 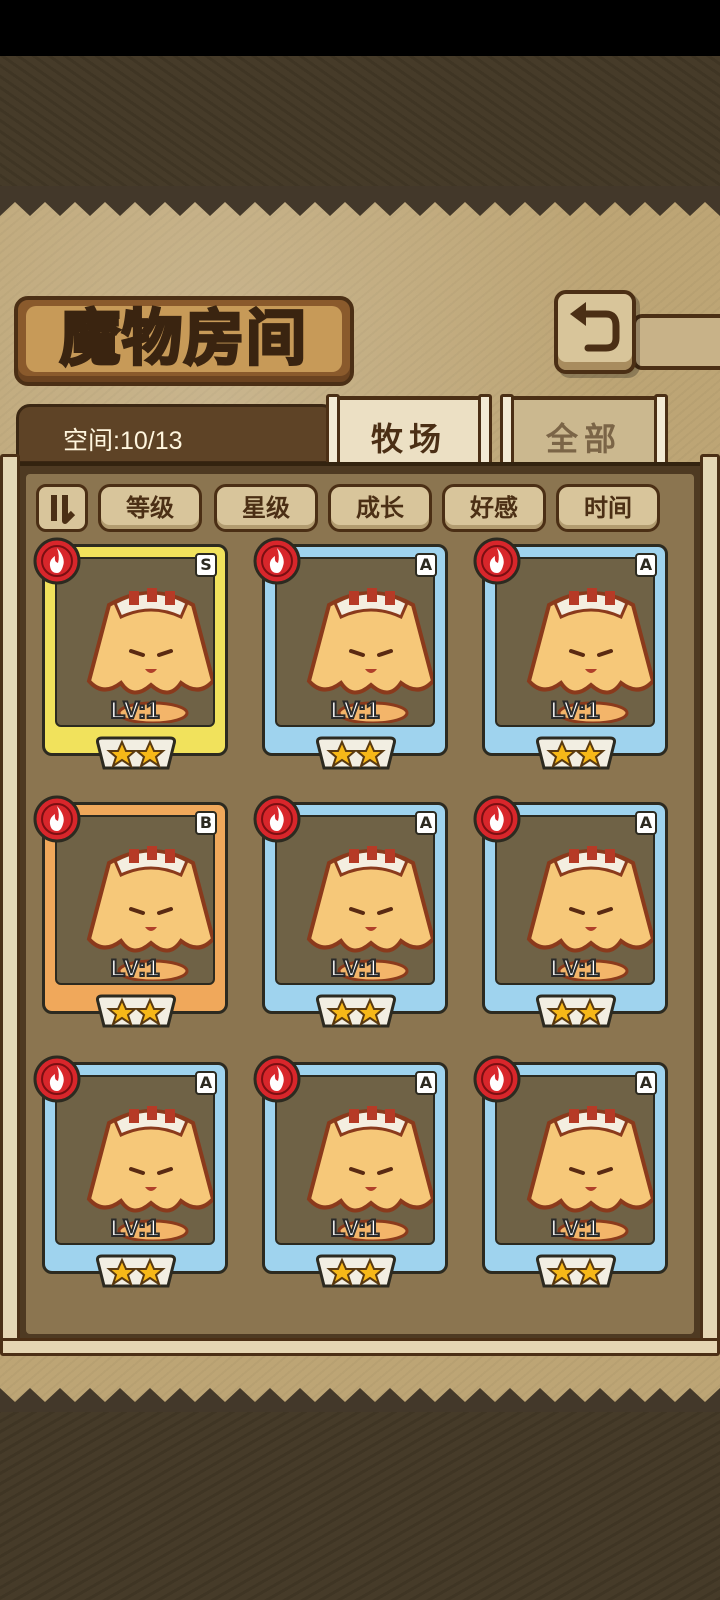 I want to click on monster-card: S LV:1, so click(x=130, y=657).